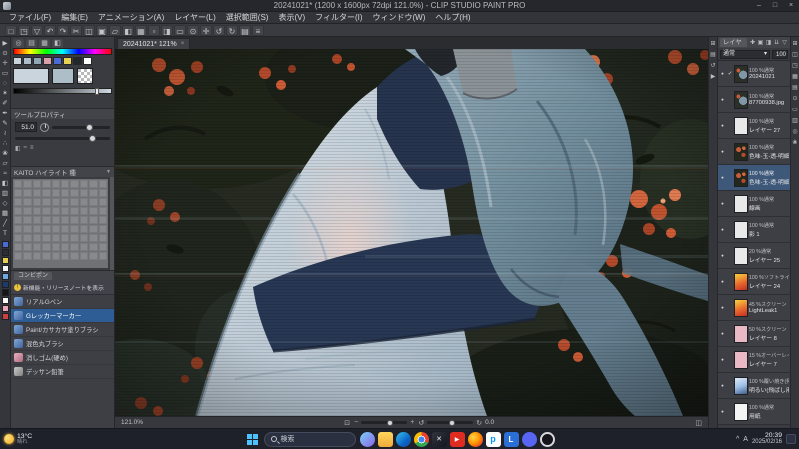  I want to click on subtool-item: Gレッカーマーカー, so click(62, 316).